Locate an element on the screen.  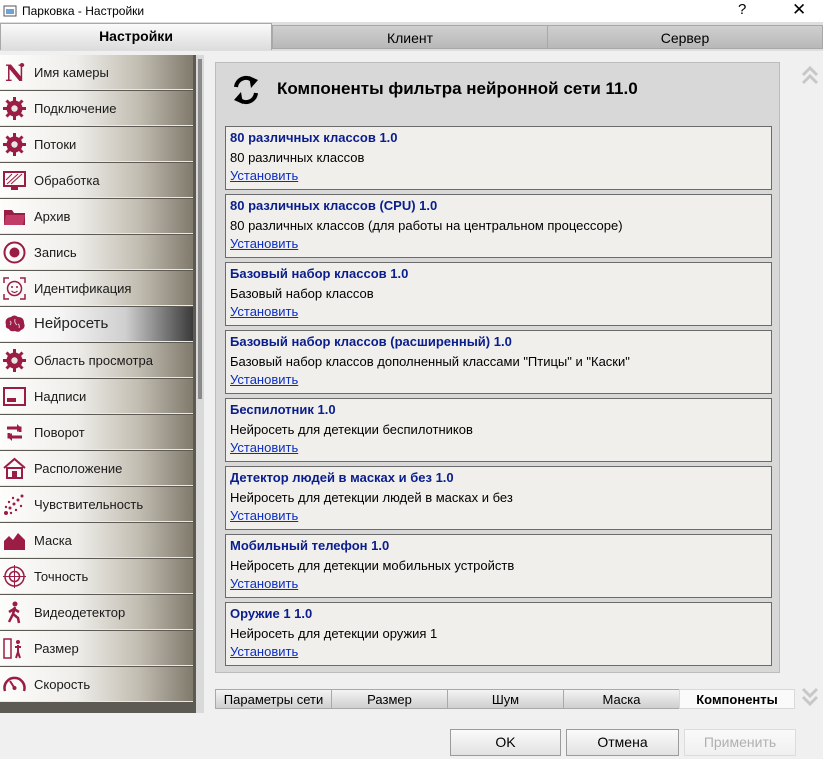
sidebar-item-location: Расположение is located at coordinates (96, 468).